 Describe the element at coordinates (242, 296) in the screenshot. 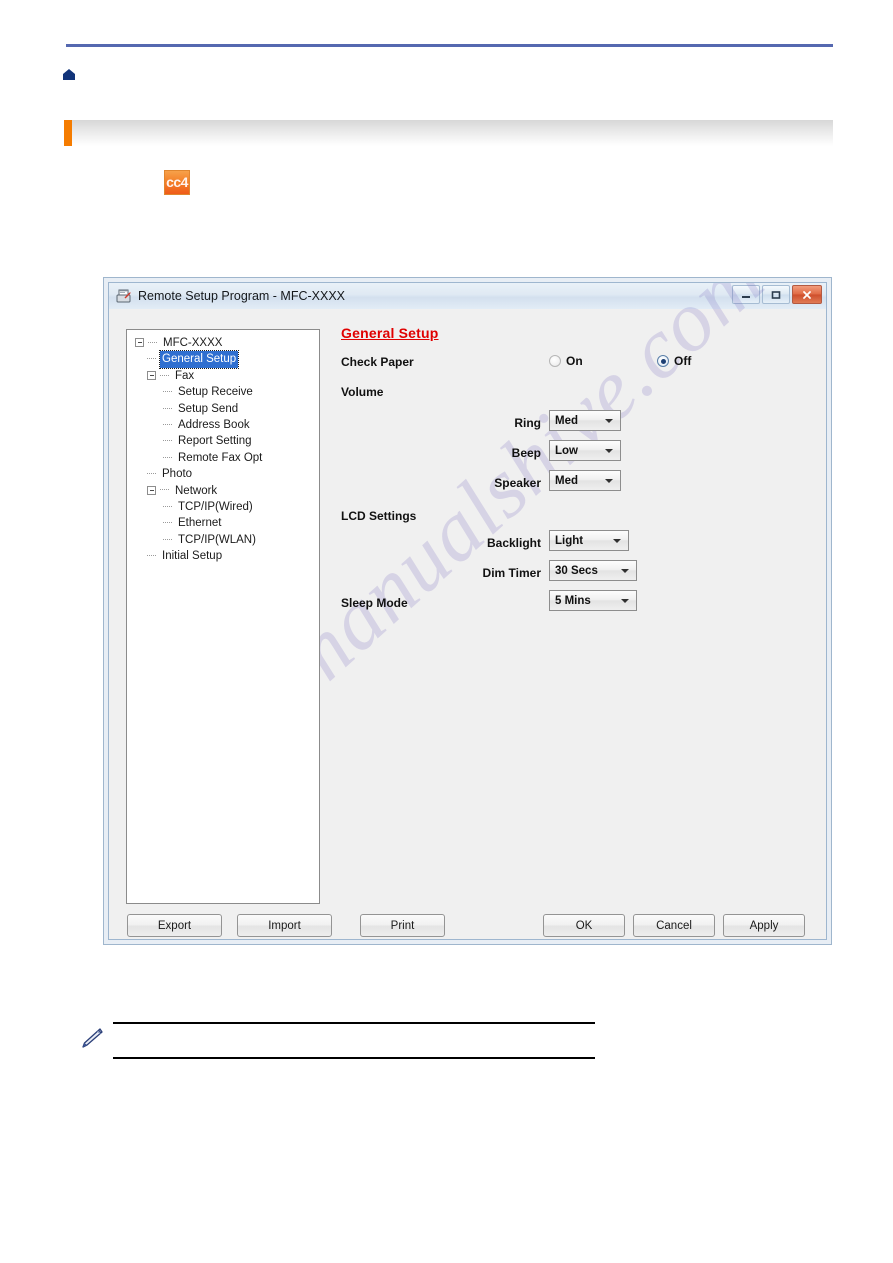

I see `dialog-title: Remote Setup Program - MFC-XXXX` at that location.